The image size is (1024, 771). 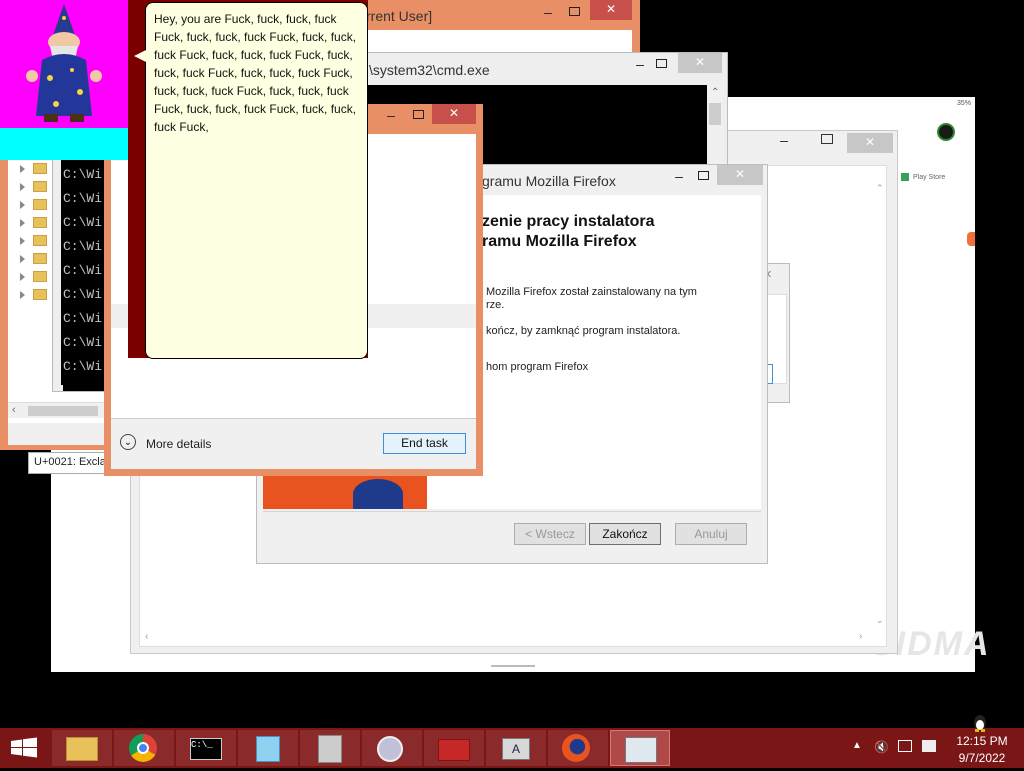 What do you see at coordinates (548, 12) in the screenshot?
I see `regedit-minimize-button: –` at bounding box center [548, 12].